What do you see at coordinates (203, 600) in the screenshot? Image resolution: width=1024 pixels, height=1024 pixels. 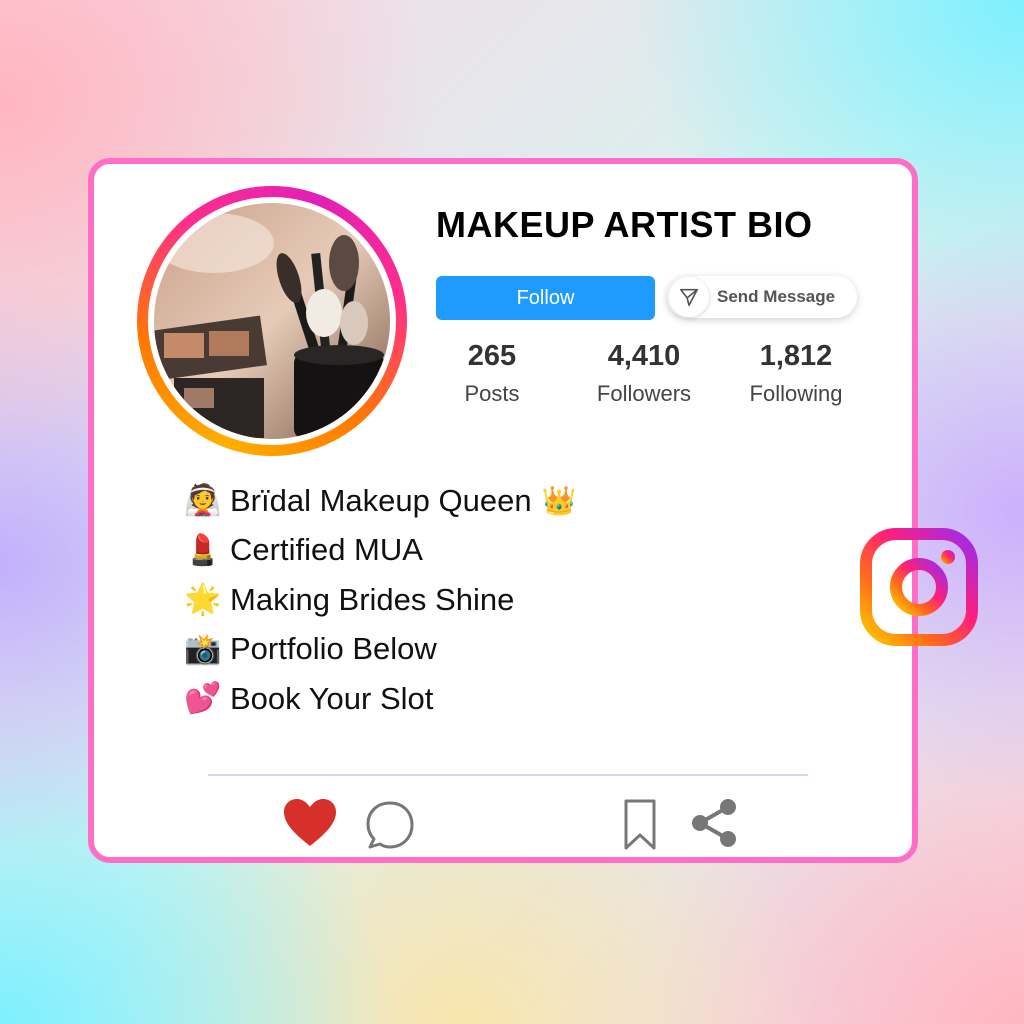 I see `star-icon: 🌟` at bounding box center [203, 600].